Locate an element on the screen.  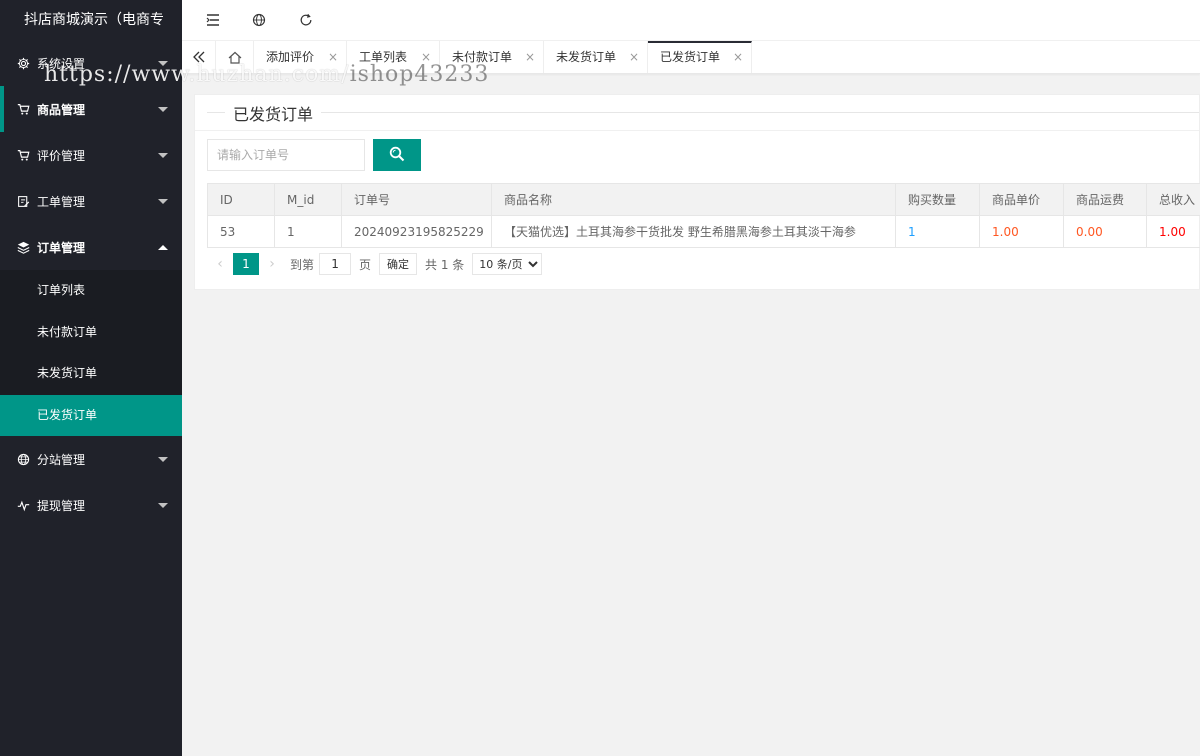
sidebar-item-label: 工单管理 is located at coordinates (61, 201).